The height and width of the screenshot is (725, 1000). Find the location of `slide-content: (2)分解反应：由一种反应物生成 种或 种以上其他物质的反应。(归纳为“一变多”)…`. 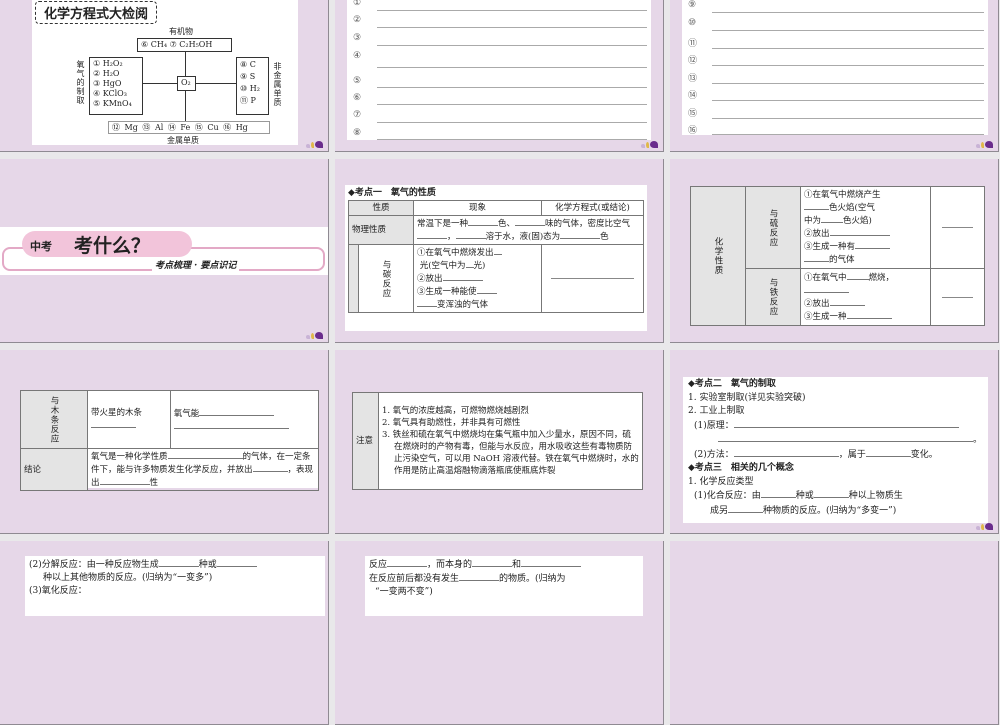

slide-content: (2)分解反应：由一种反应物生成 种或 种以上其他物质的反应。(归纳为“一变多”)… is located at coordinates (175, 586).